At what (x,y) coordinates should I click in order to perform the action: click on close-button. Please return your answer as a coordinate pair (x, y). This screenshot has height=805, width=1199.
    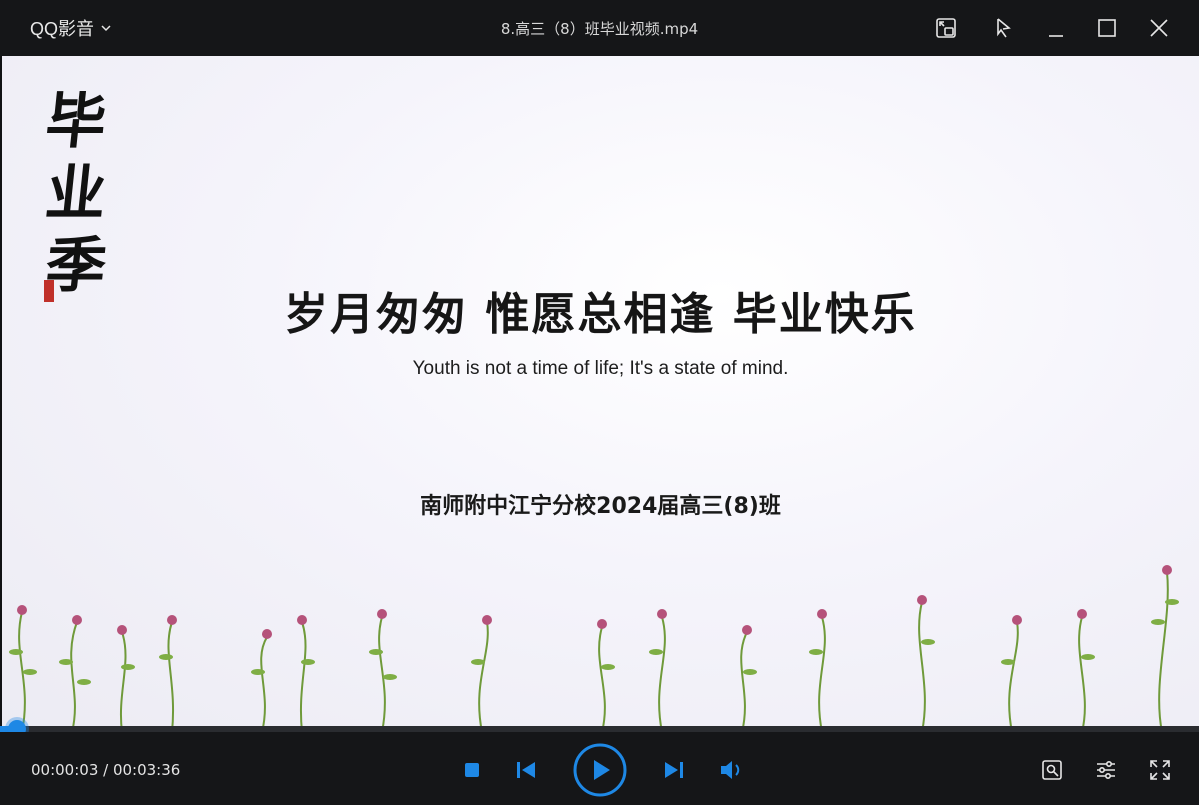
    Looking at the image, I should click on (1159, 28).